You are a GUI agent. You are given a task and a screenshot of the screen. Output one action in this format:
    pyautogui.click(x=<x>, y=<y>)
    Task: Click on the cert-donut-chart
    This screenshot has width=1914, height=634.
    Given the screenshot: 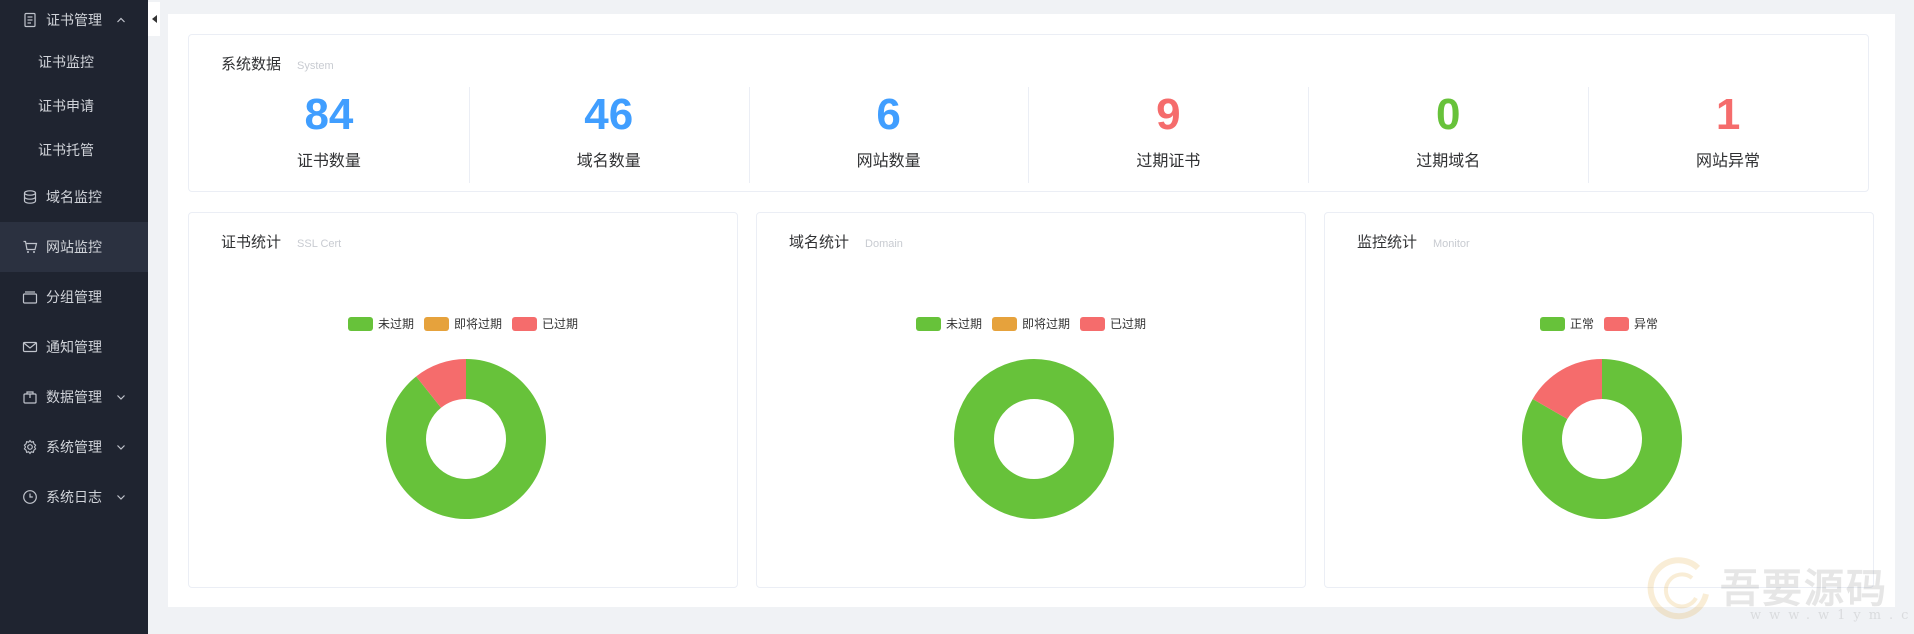 What is the action you would take?
    pyautogui.click(x=466, y=439)
    